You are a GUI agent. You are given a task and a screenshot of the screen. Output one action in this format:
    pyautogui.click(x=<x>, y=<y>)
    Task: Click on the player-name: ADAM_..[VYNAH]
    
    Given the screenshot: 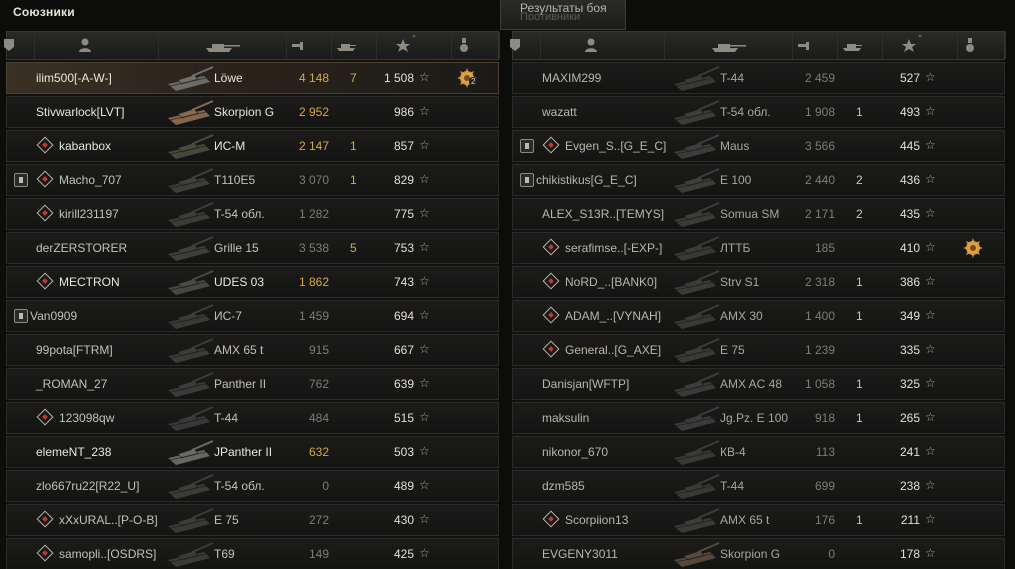 What is the action you would take?
    pyautogui.click(x=613, y=316)
    